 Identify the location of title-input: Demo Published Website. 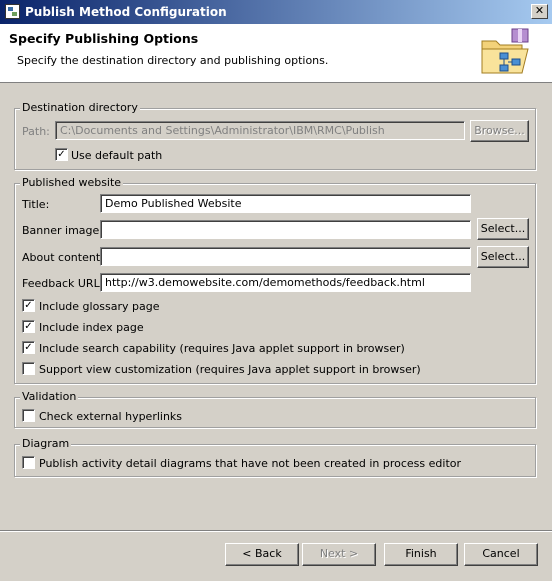
(285, 203).